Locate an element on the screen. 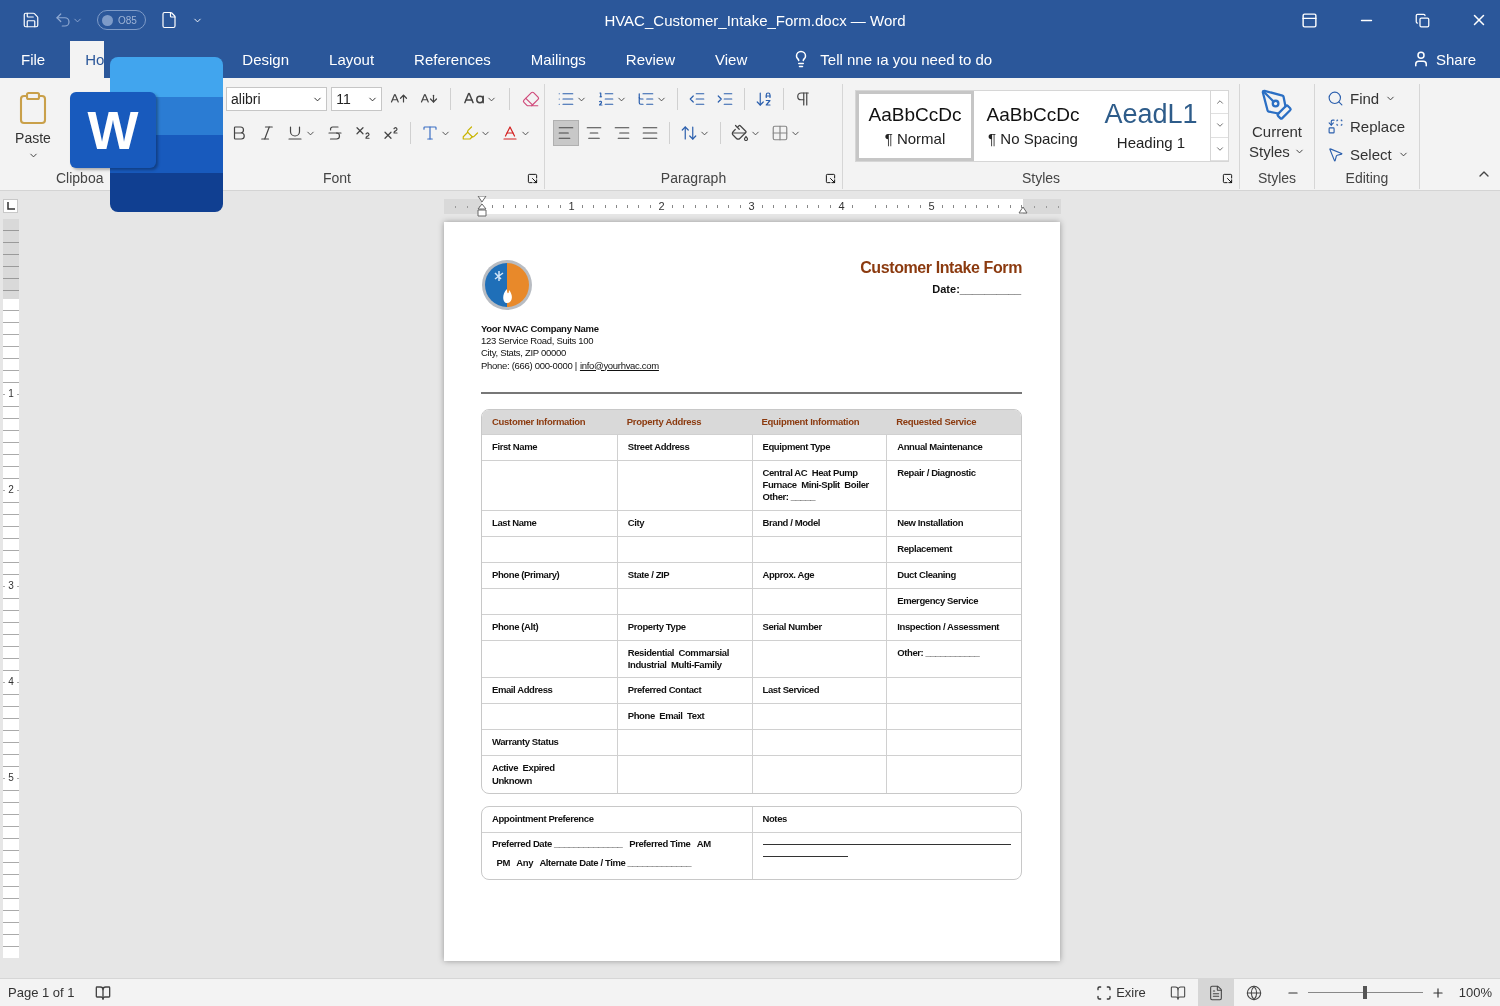 The height and width of the screenshot is (1006, 1500). ruler-number: 2 is located at coordinates (11, 490).